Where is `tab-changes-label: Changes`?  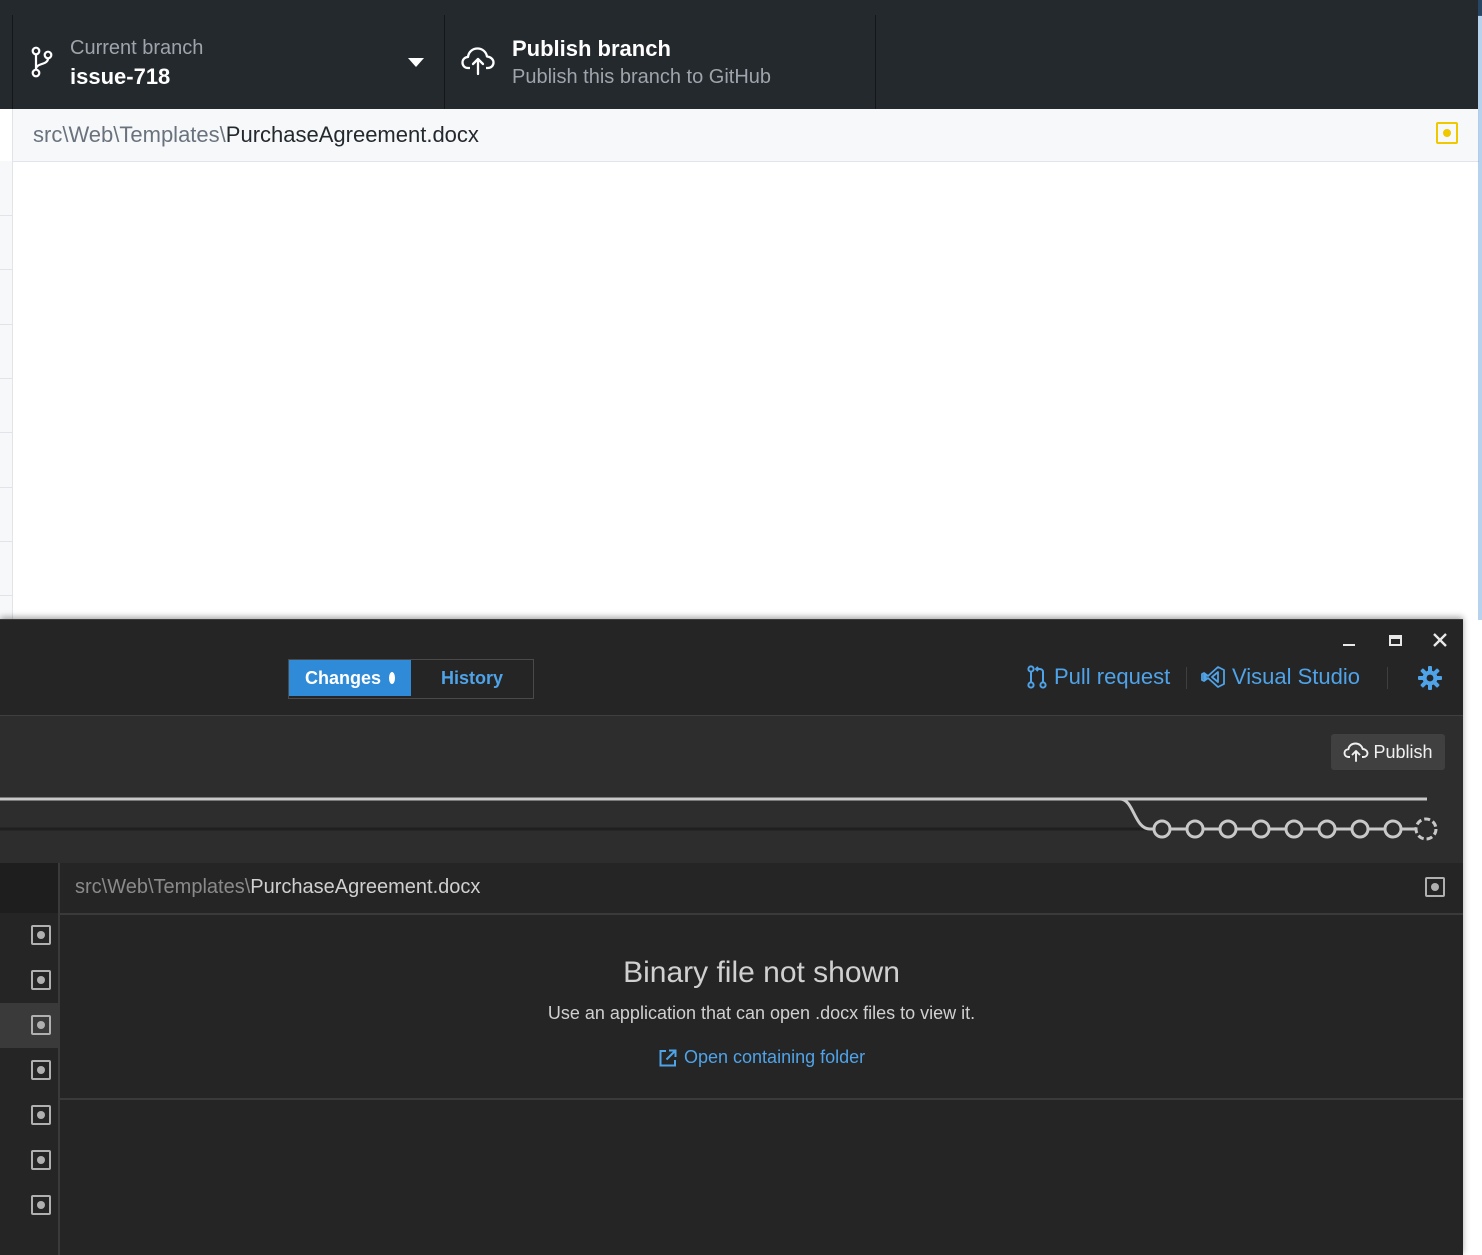 tab-changes-label: Changes is located at coordinates (343, 677).